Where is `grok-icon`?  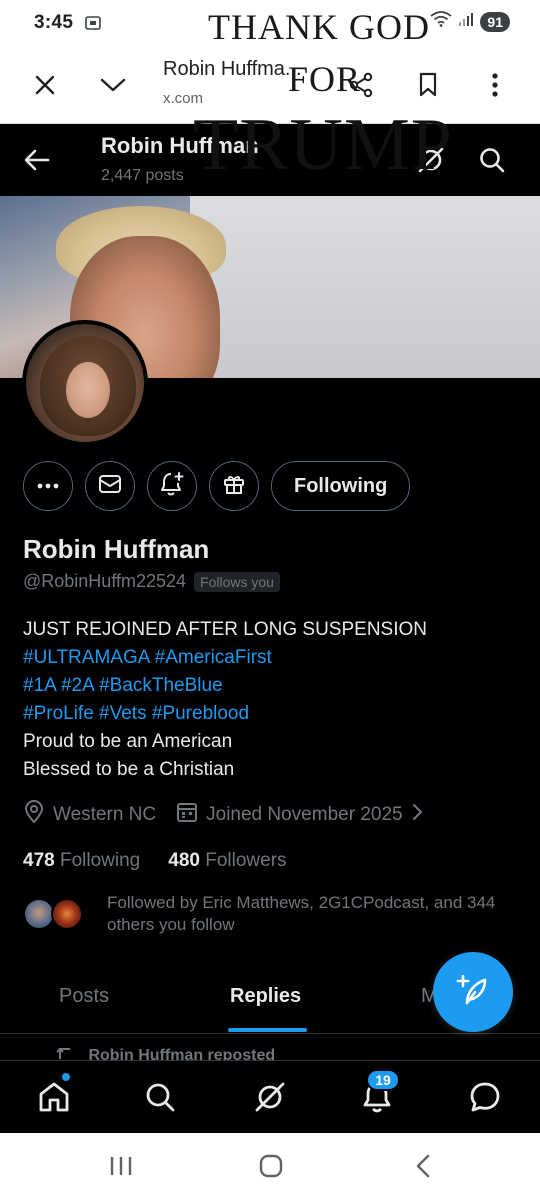
grok-icon is located at coordinates (270, 1097).